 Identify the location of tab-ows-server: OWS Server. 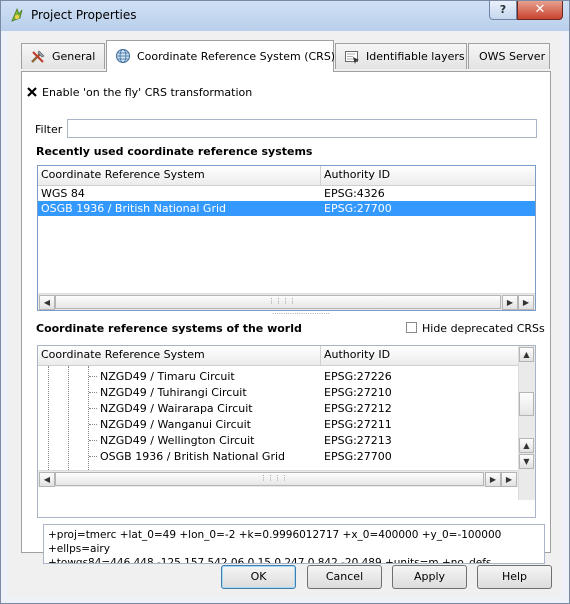
(509, 56).